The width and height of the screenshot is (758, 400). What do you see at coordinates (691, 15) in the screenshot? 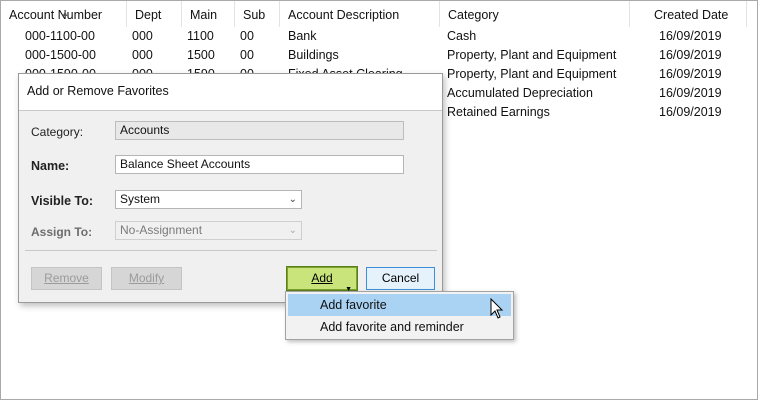
I see `column-label: Created Date` at bounding box center [691, 15].